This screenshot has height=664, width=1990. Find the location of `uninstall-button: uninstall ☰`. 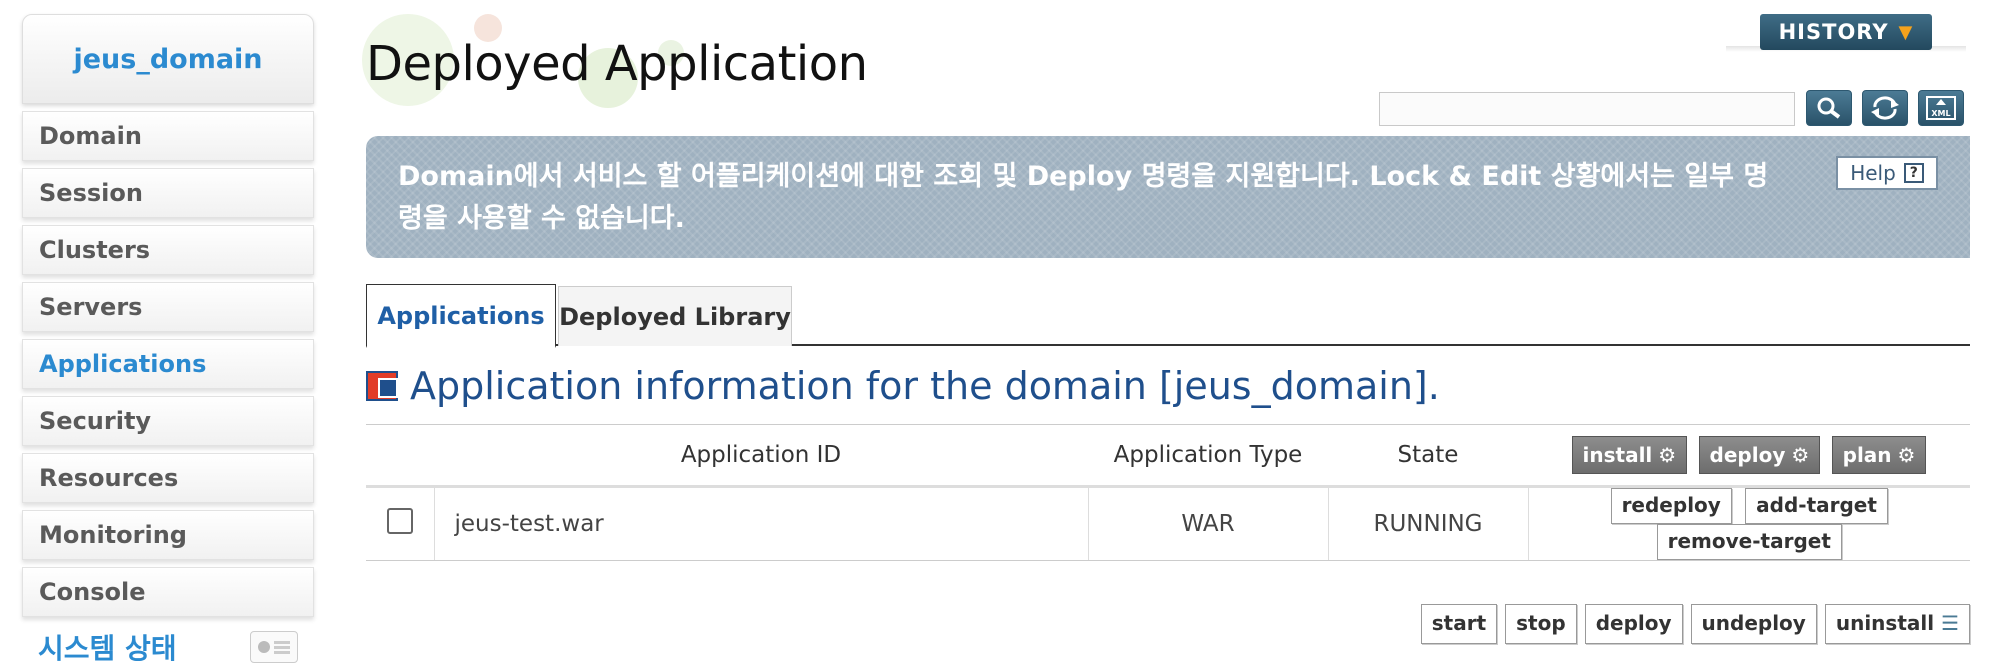

uninstall-button: uninstall ☰ is located at coordinates (1897, 624).